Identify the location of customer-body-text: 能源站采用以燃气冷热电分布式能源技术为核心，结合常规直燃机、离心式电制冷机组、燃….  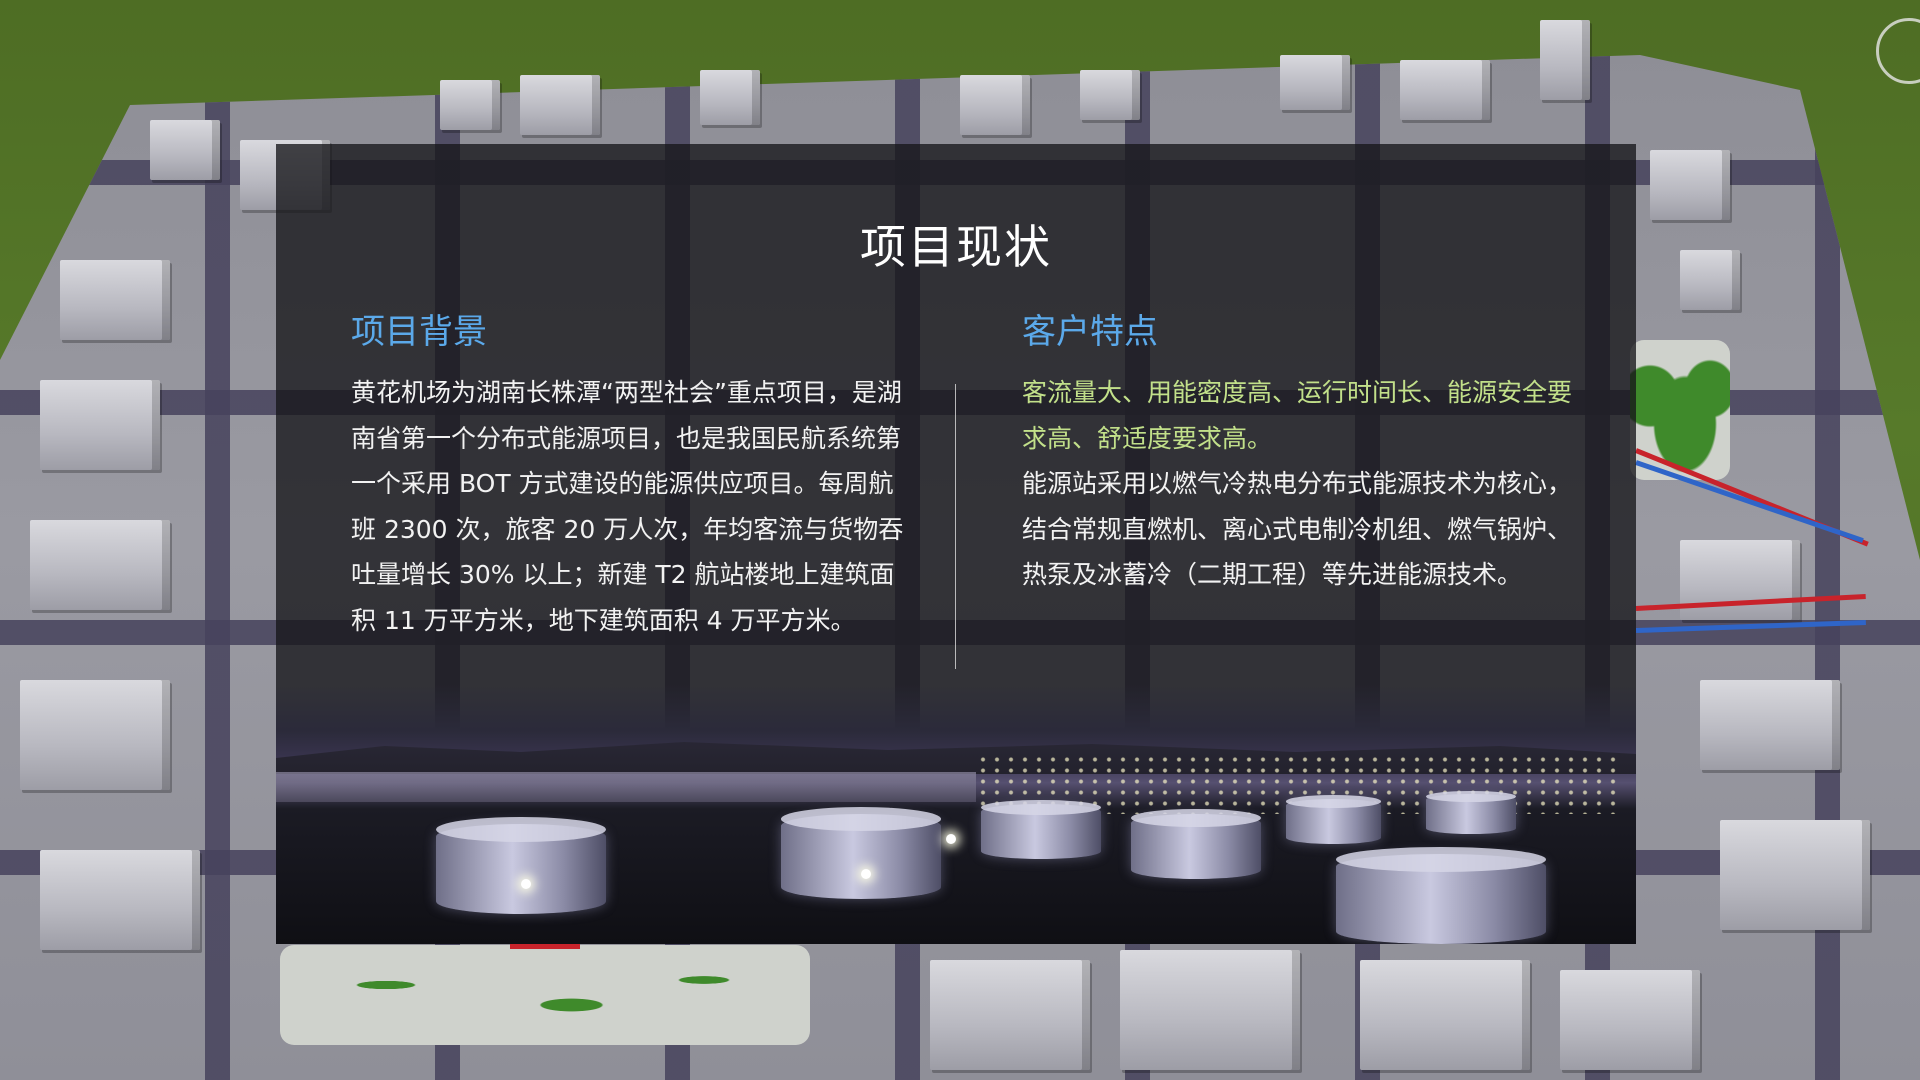
(1297, 529).